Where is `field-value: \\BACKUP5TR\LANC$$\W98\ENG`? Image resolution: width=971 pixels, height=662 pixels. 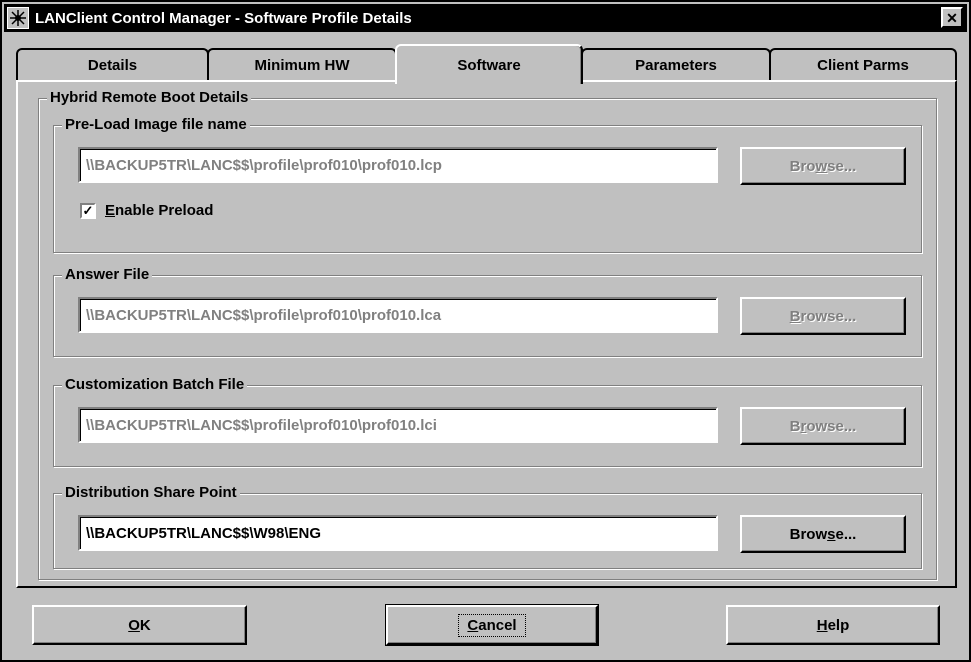 field-value: \\BACKUP5TR\LANC$$\W98\ENG is located at coordinates (204, 533).